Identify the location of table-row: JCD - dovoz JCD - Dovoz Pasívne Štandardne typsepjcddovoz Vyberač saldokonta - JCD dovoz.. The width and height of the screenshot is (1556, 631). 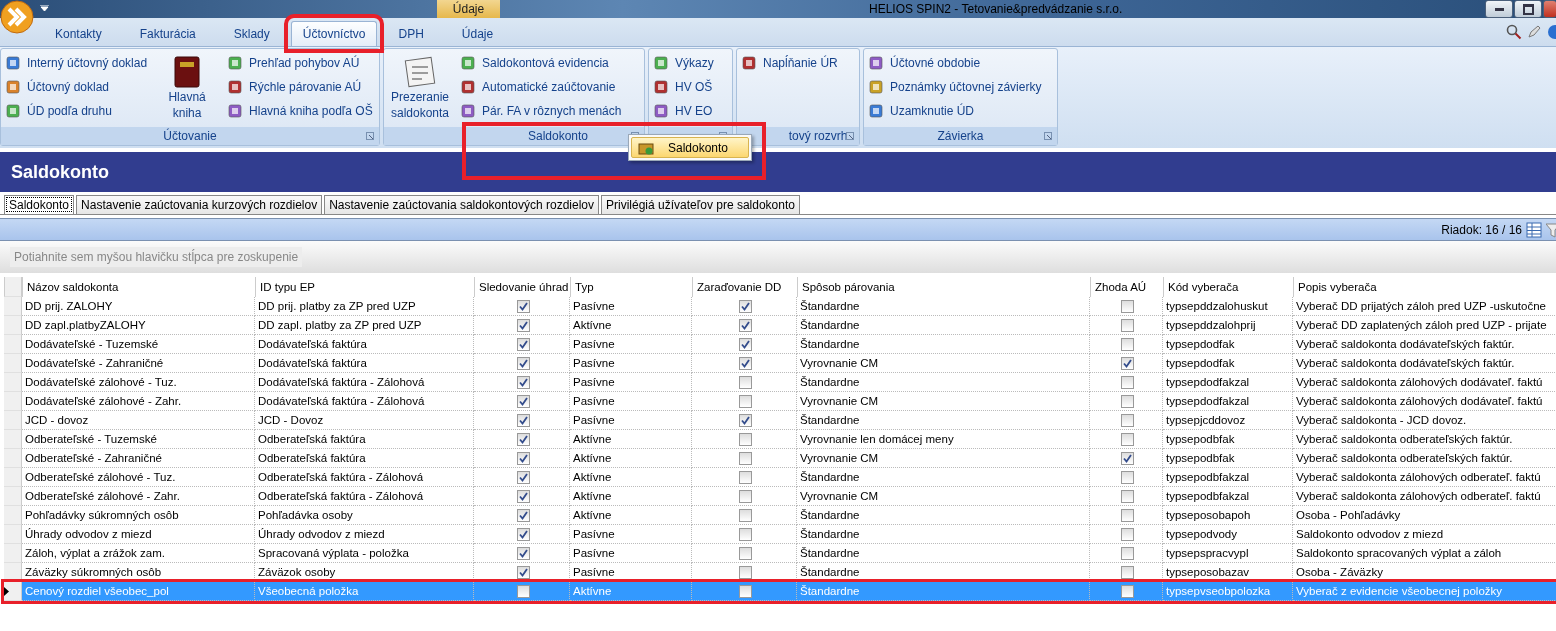
(780, 420).